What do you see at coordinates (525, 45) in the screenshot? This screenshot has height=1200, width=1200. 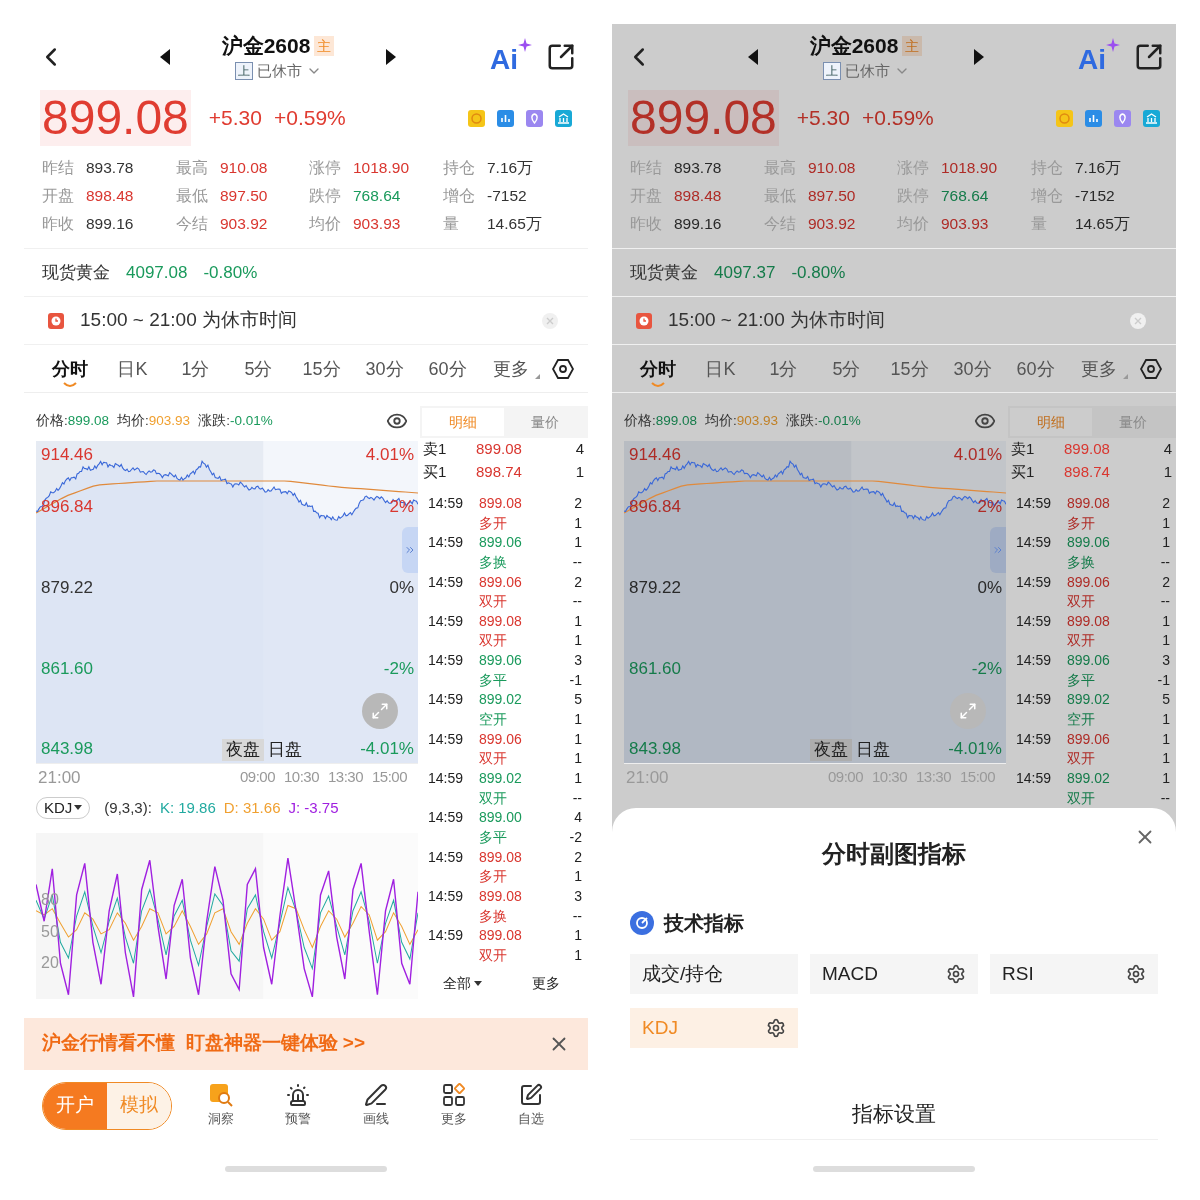 I see `sparkle-icon` at bounding box center [525, 45].